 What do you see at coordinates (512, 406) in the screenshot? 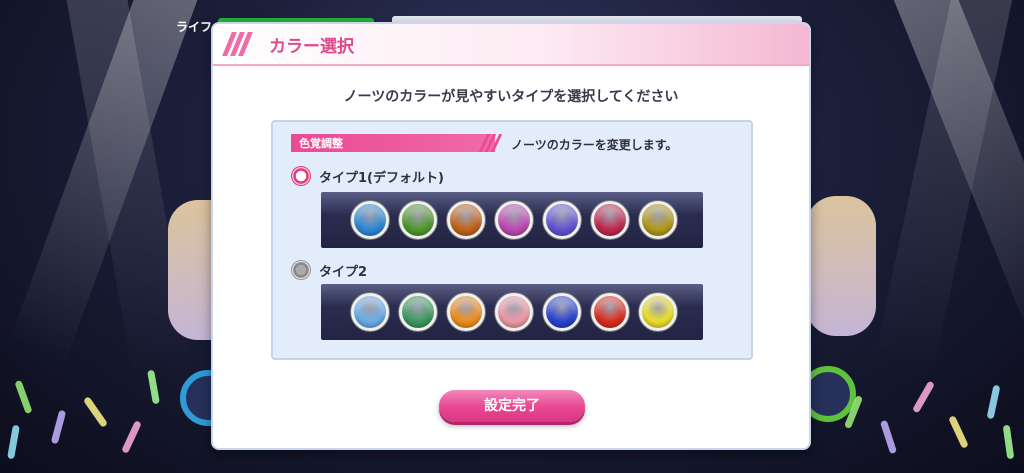
I see `confirm-settings-button: 設定完了` at bounding box center [512, 406].